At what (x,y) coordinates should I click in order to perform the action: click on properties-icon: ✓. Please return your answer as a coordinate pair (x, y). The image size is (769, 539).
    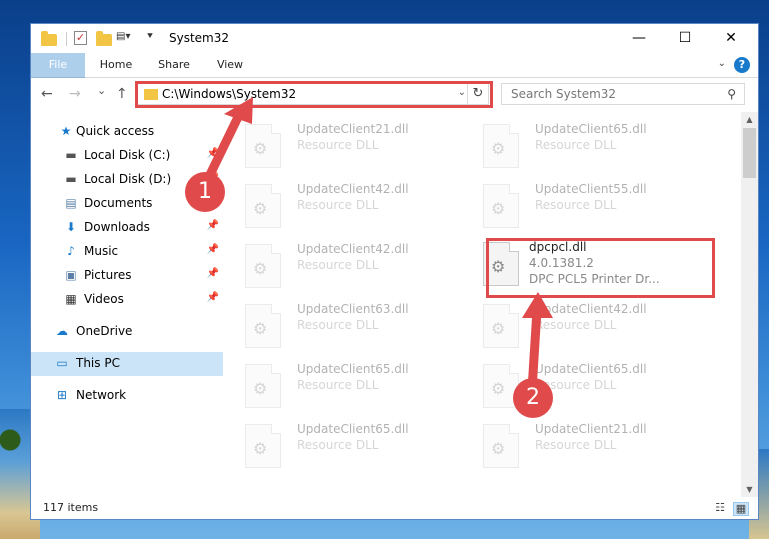
    Looking at the image, I should click on (80, 38).